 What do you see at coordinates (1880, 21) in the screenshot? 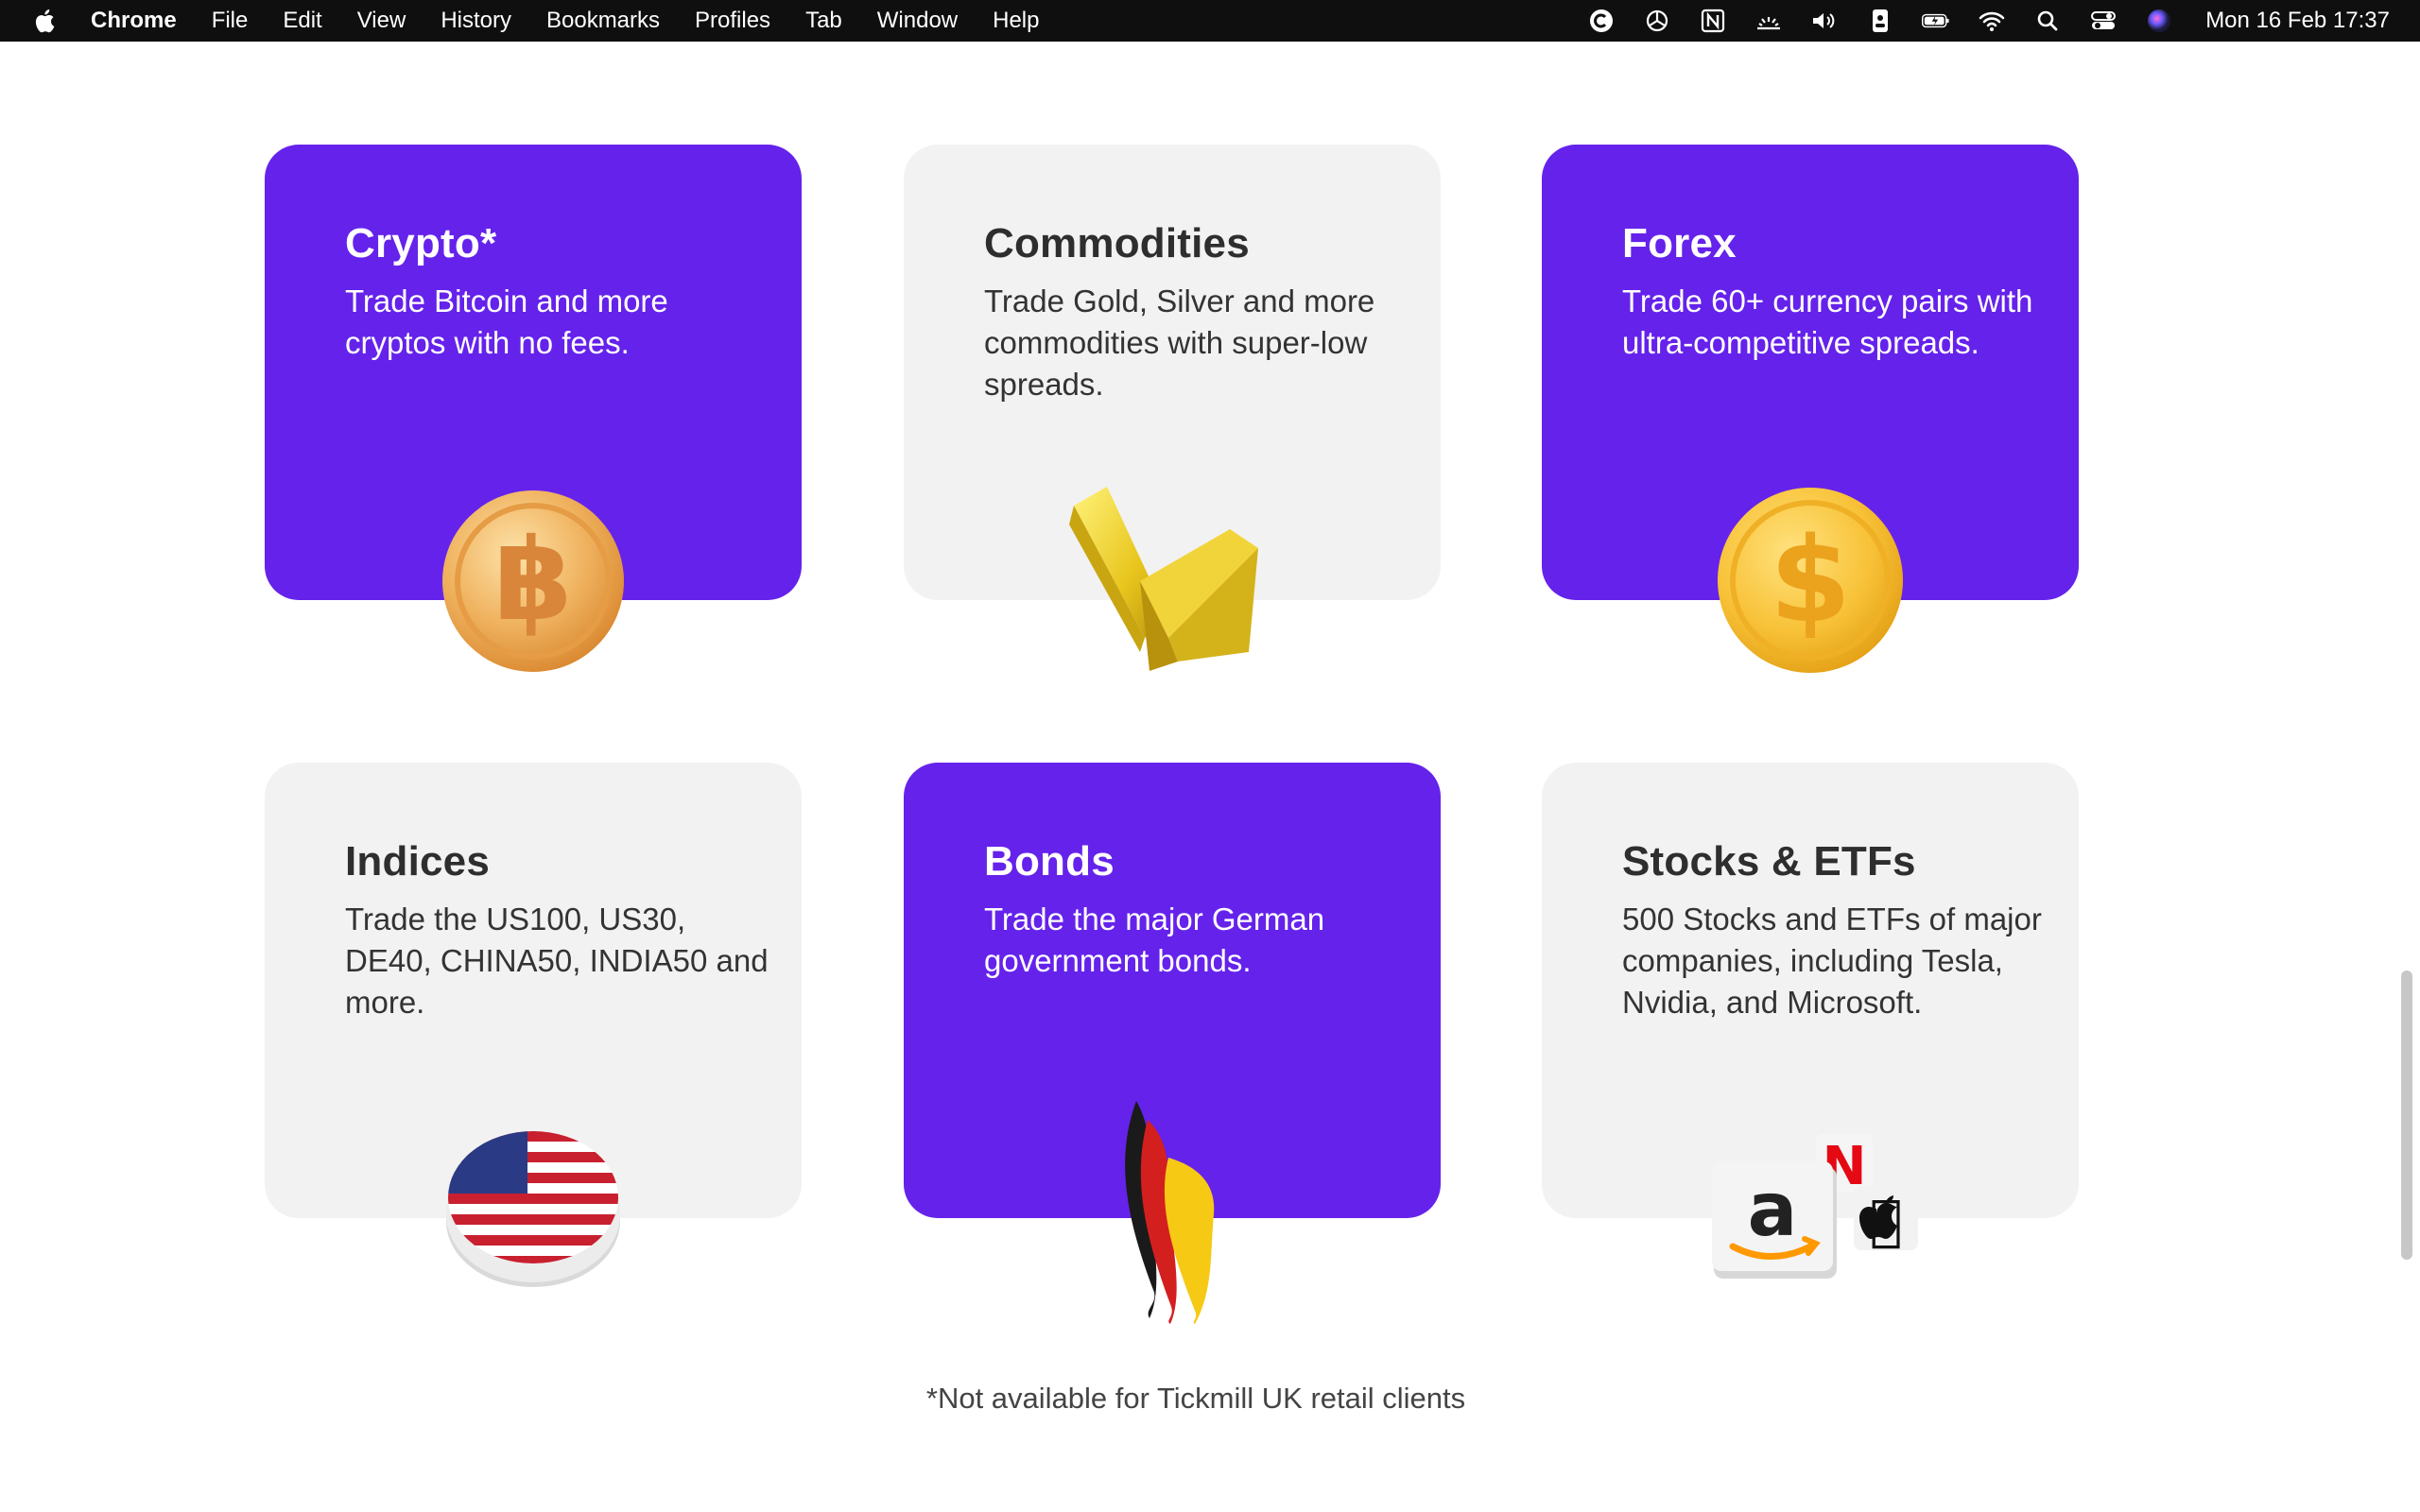
I see `badge-icon` at bounding box center [1880, 21].